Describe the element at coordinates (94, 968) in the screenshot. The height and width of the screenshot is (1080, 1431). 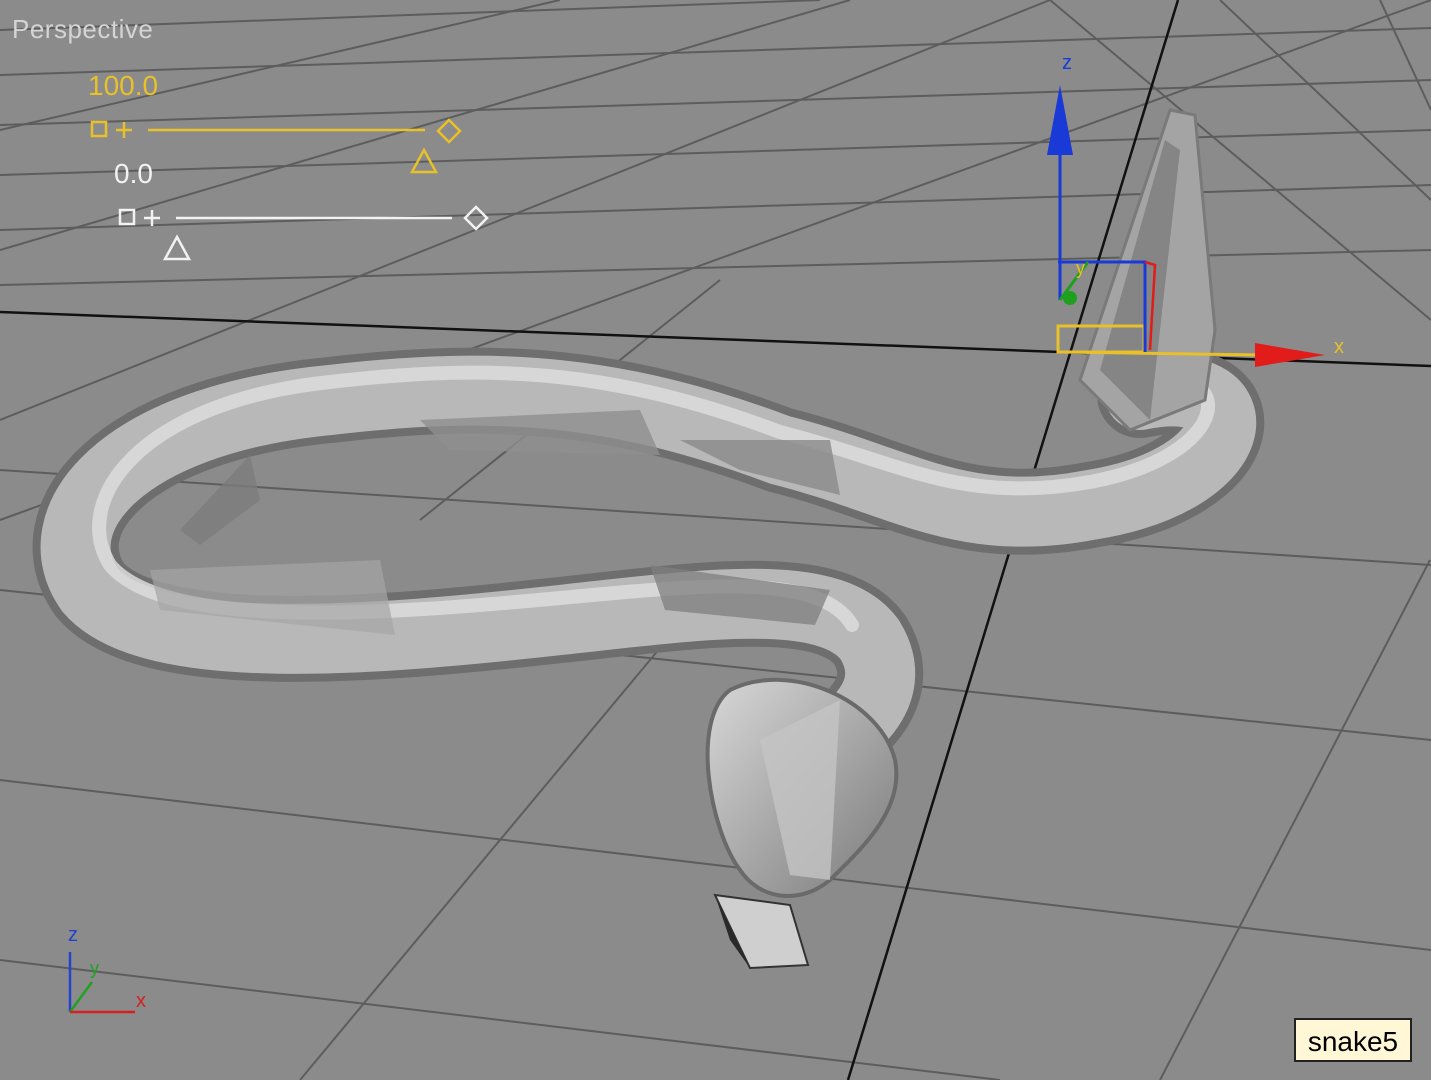
I see `tripod-y-label: y` at that location.